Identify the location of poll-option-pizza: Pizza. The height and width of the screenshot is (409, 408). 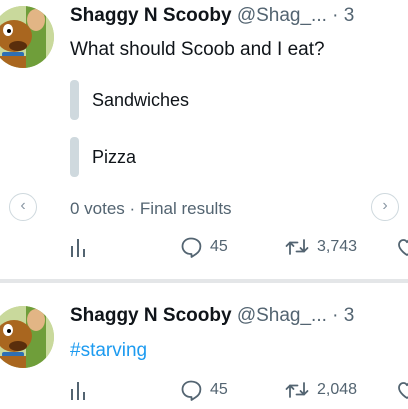
(235, 157).